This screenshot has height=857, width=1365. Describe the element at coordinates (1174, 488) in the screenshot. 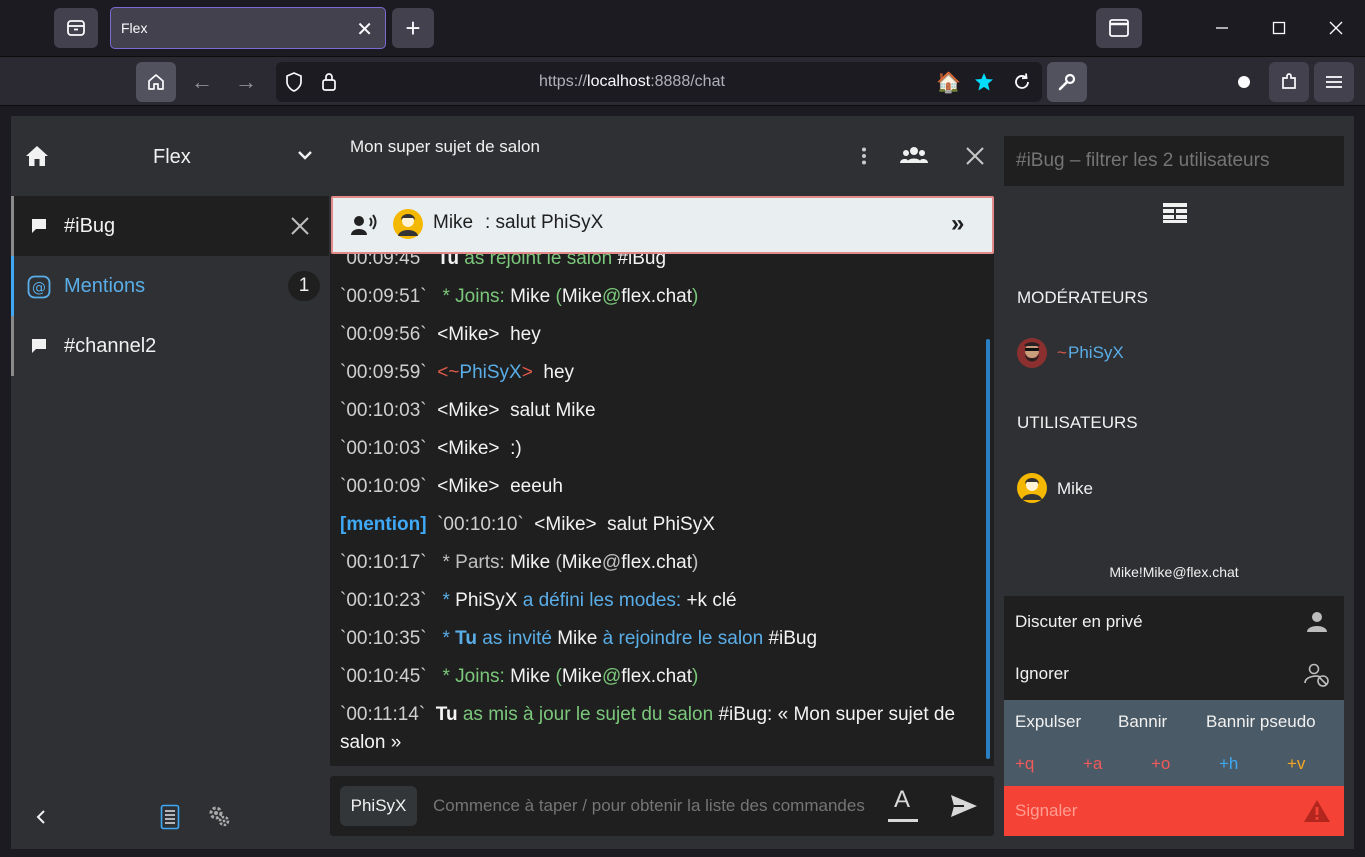

I see `user-row-mike: Mike` at that location.